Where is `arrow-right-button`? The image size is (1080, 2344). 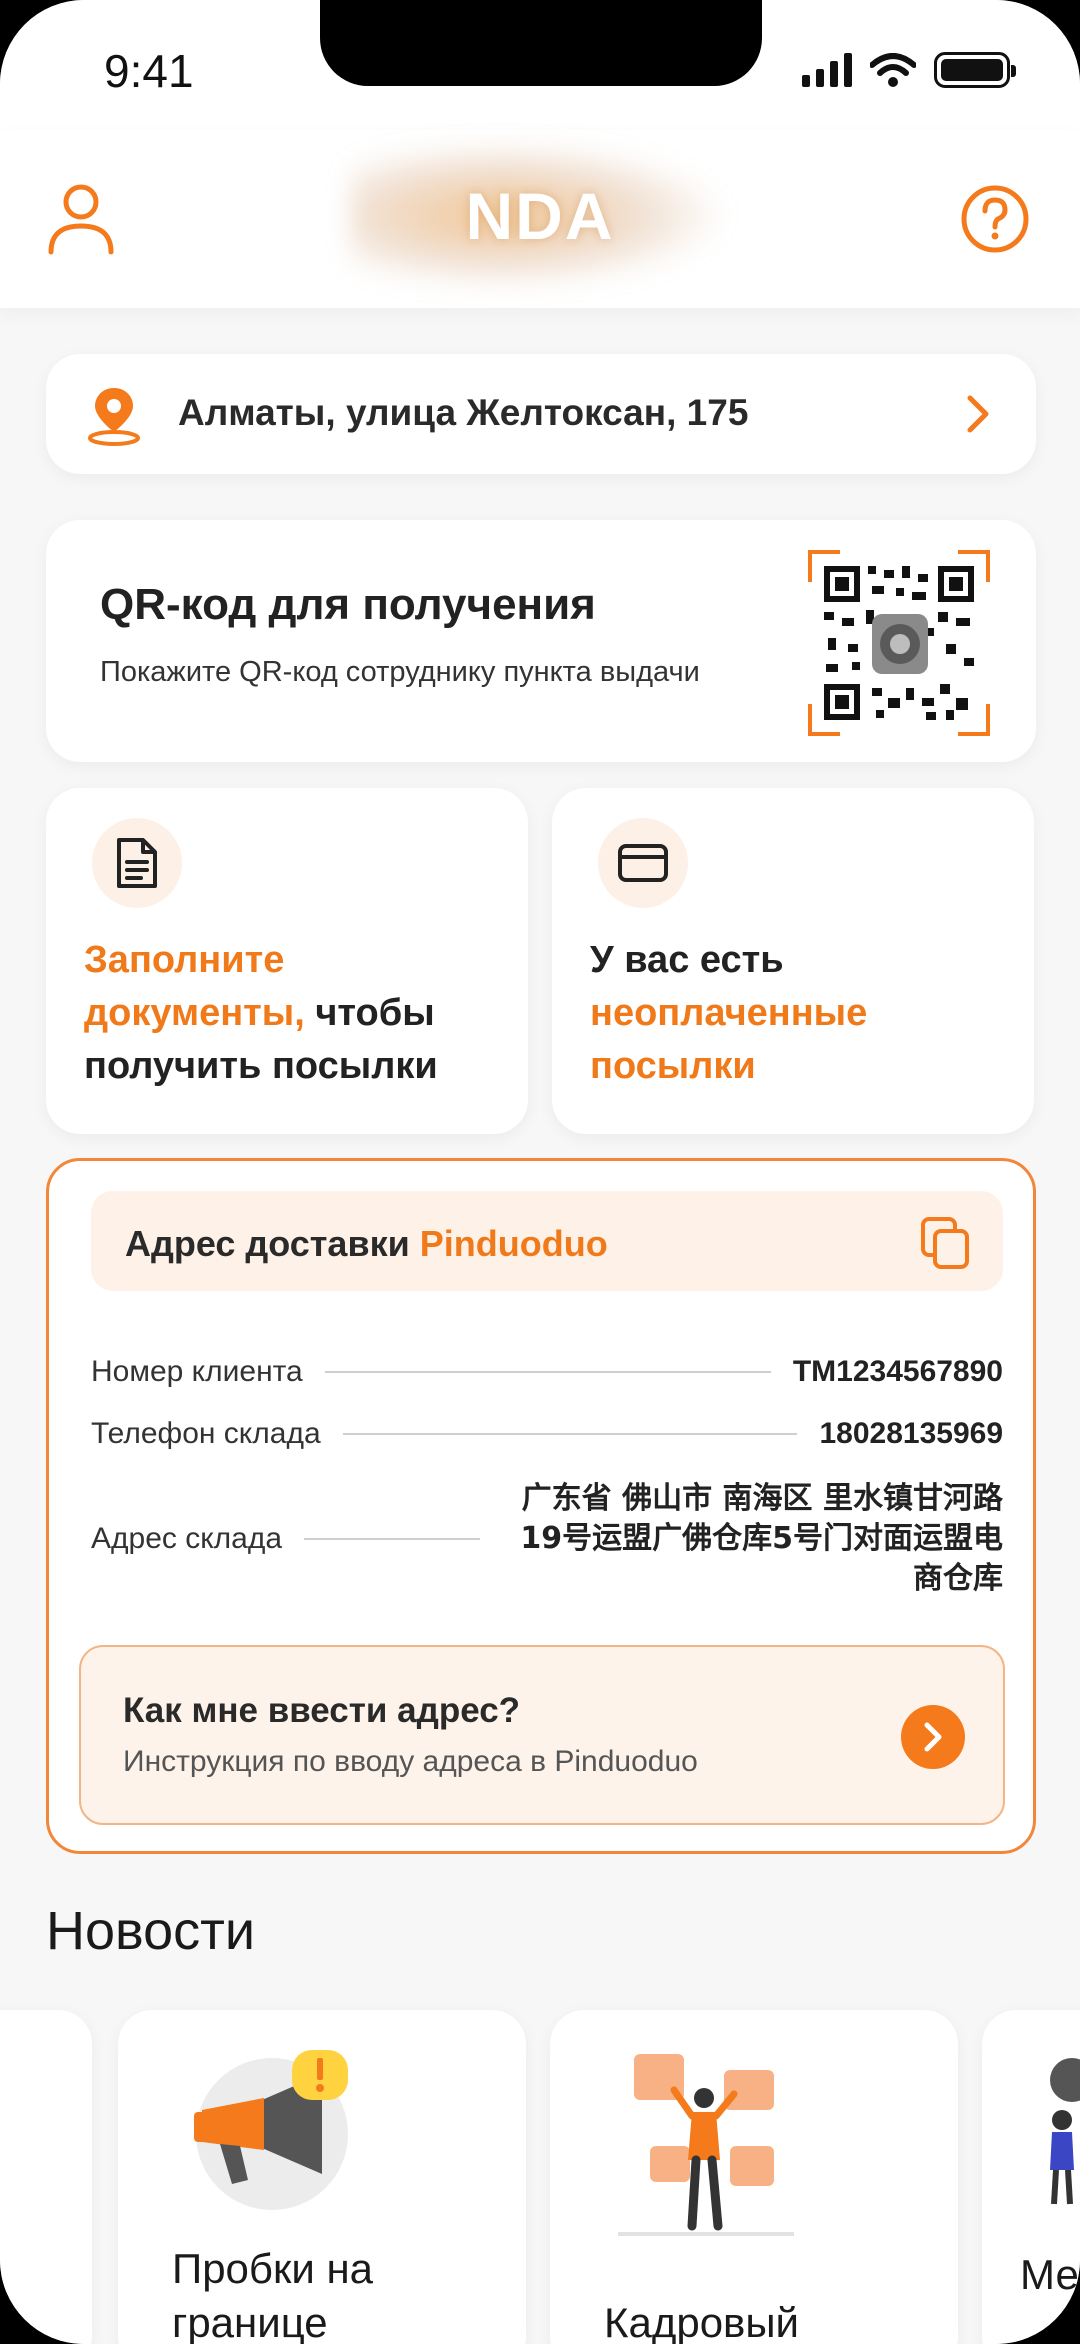
arrow-right-button is located at coordinates (933, 1737).